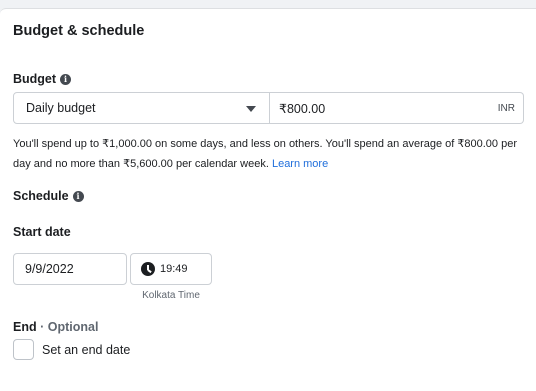  I want to click on budget-type-select: Daily budget, so click(141, 108).